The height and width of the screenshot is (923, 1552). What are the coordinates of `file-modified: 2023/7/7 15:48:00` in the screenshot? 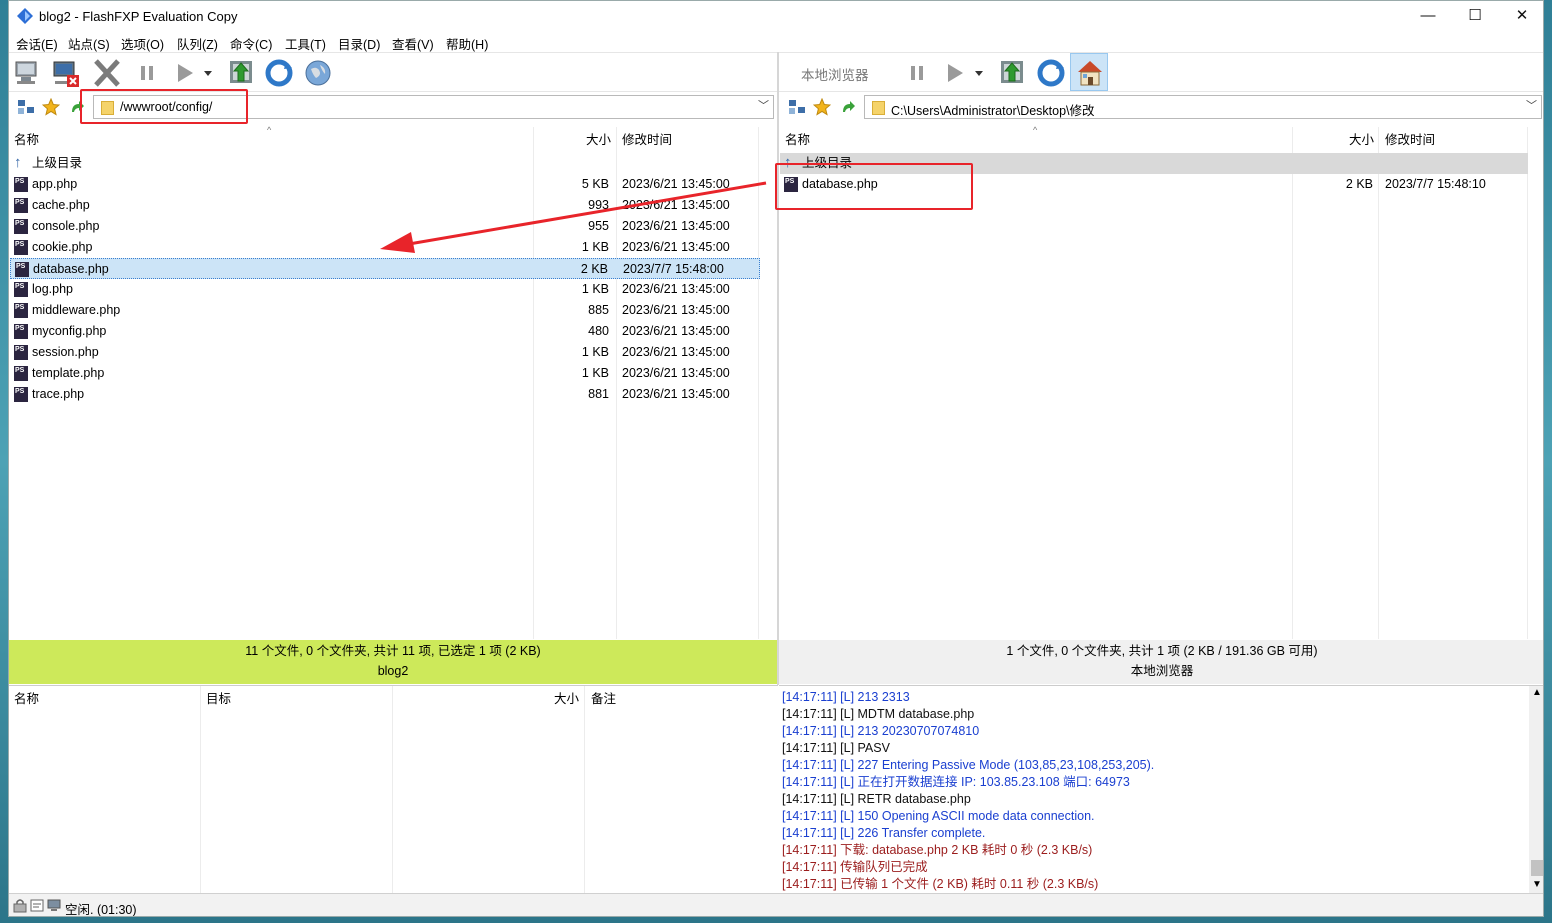 It's located at (673, 269).